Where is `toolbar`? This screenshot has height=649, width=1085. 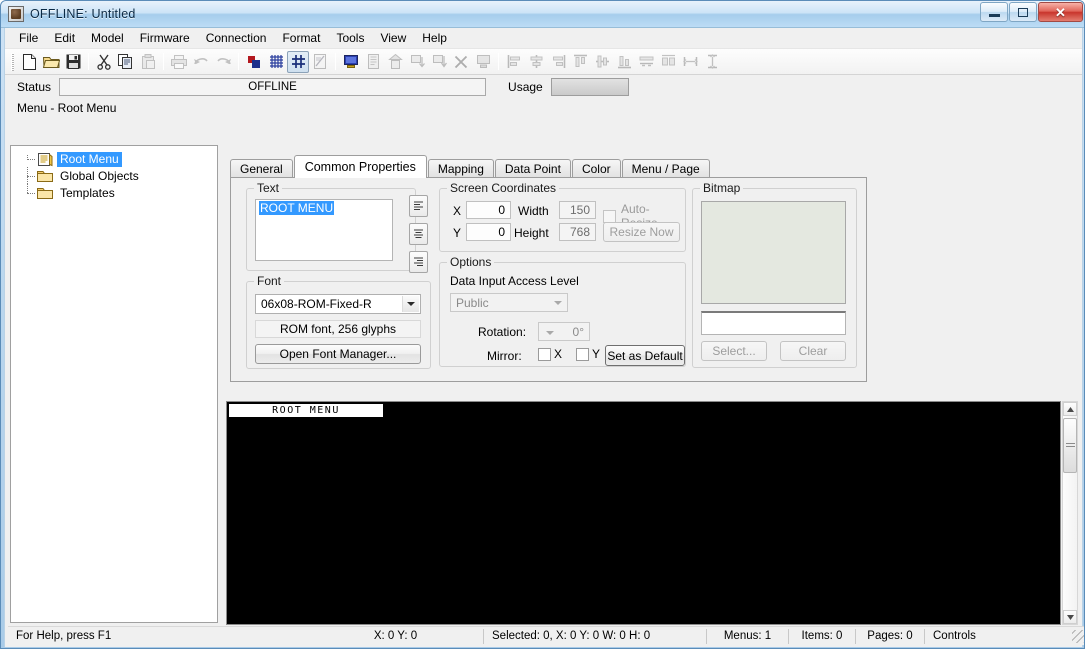
toolbar is located at coordinates (543, 62).